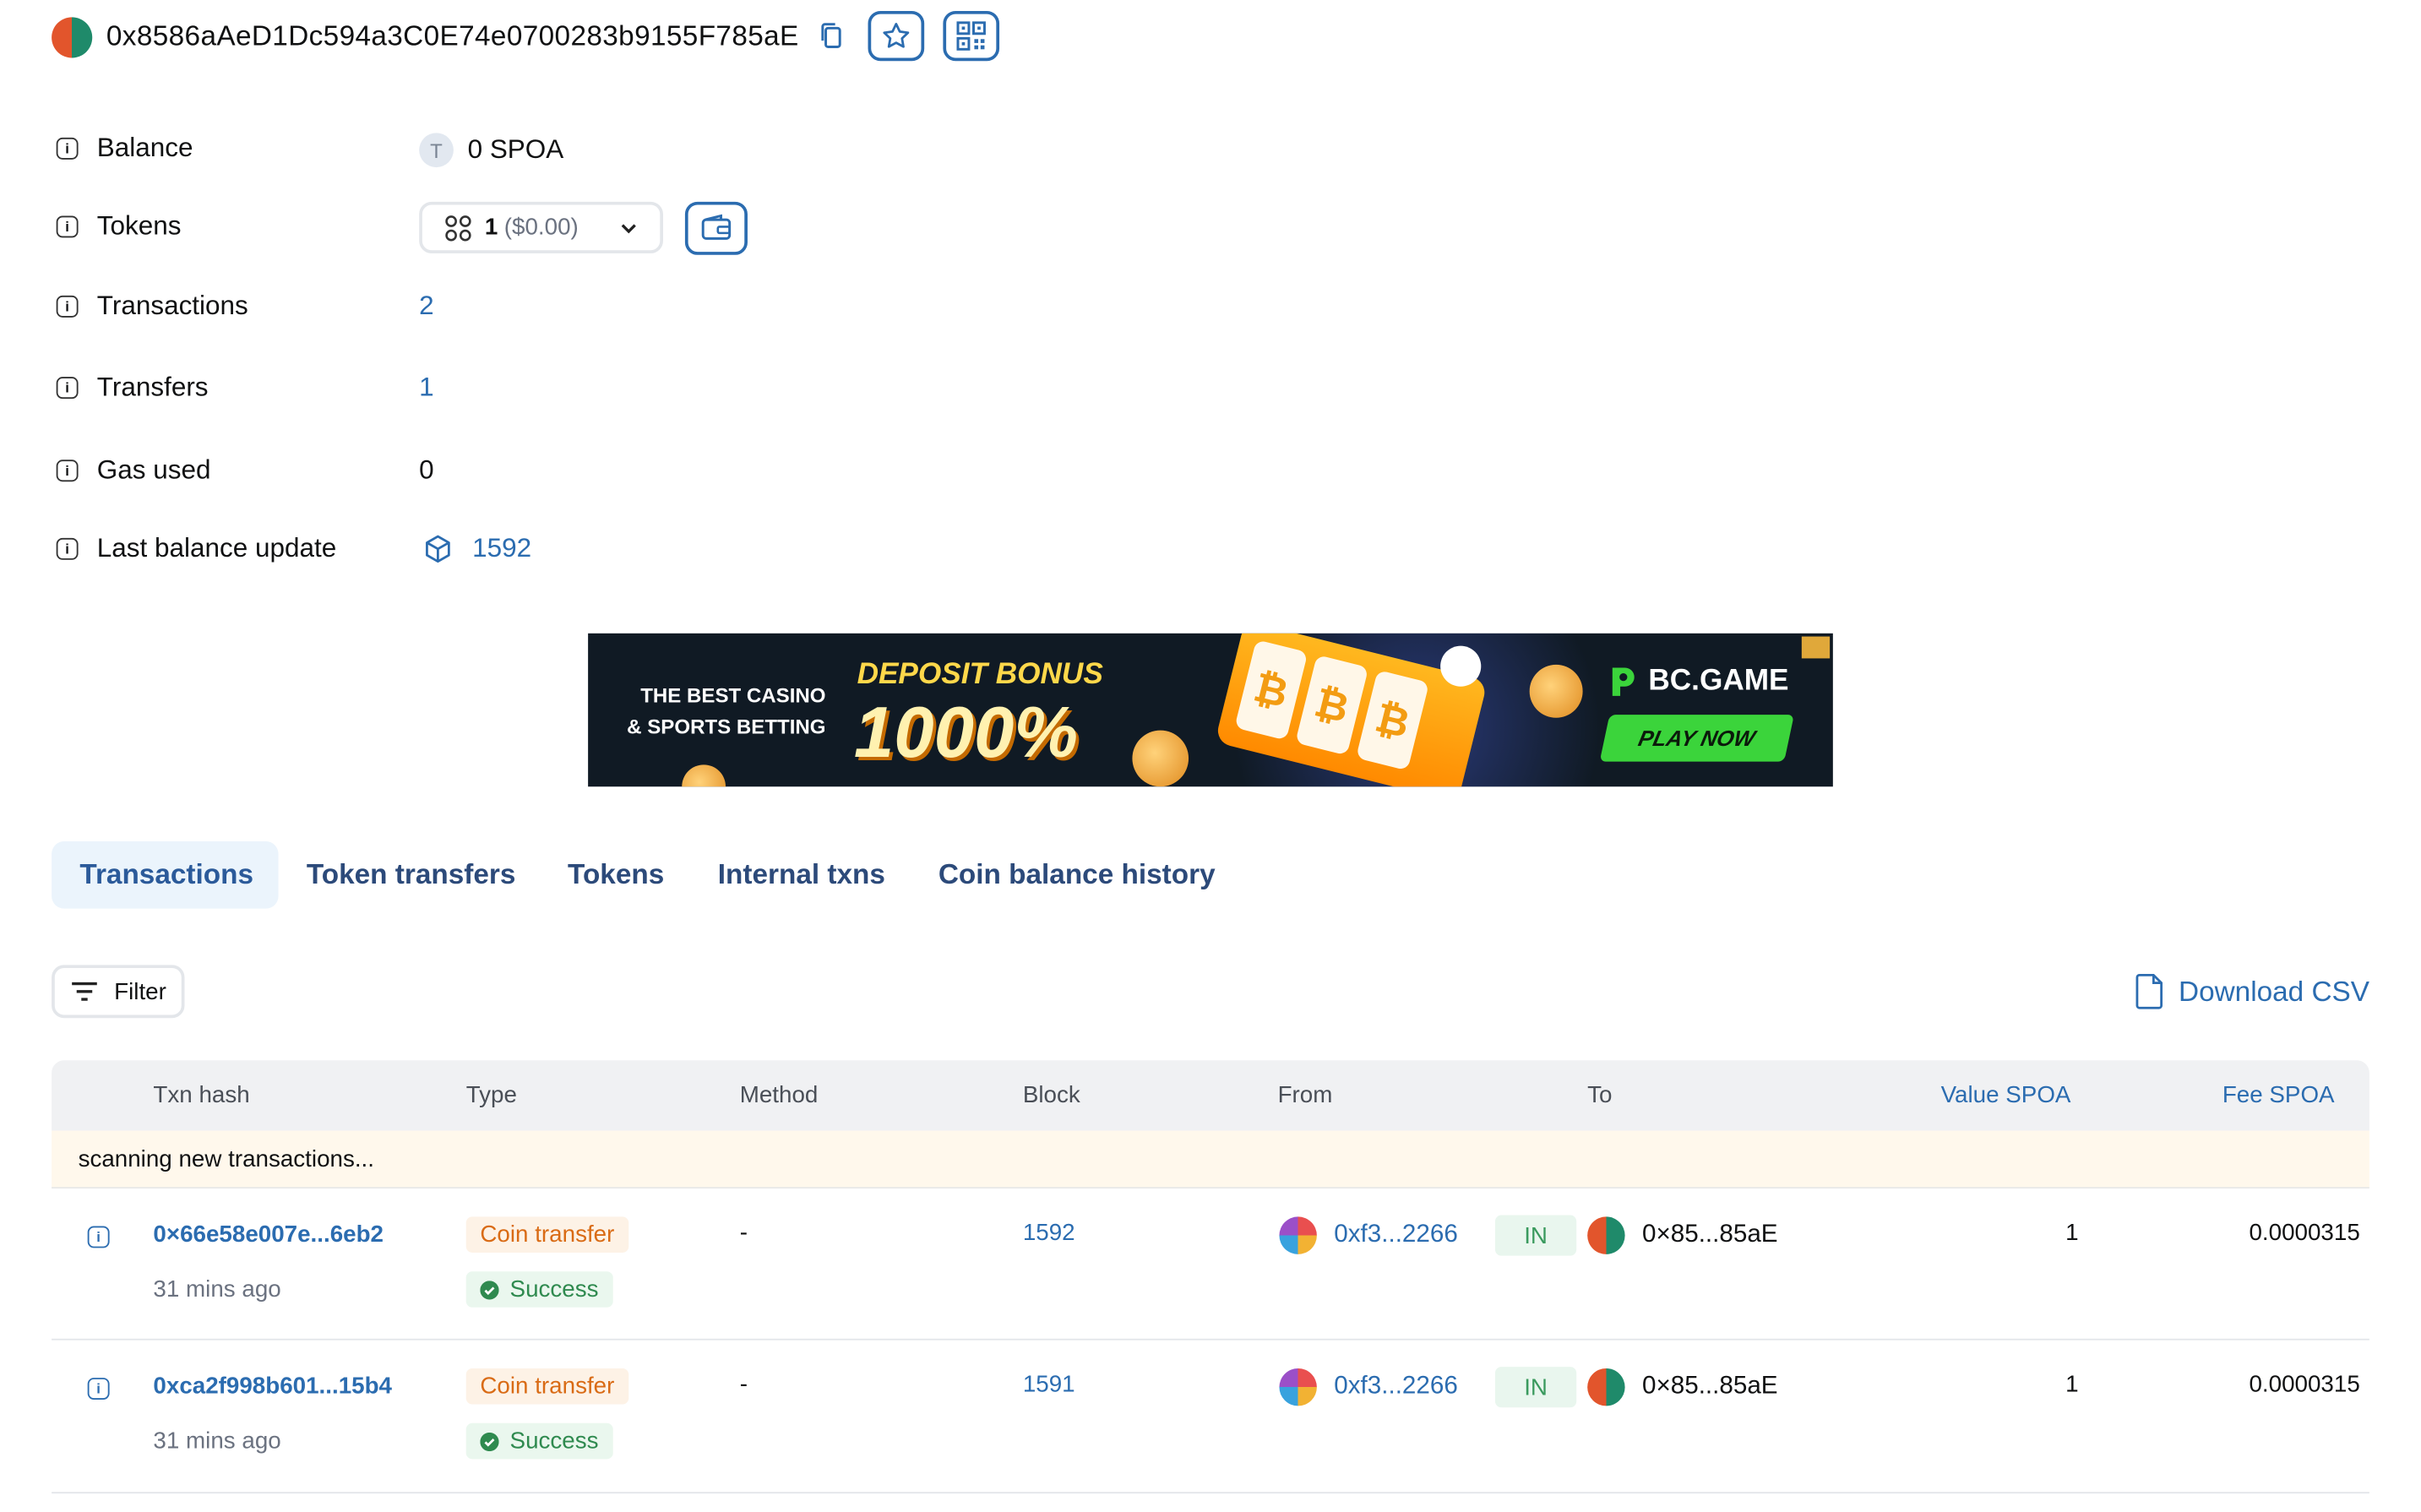 The height and width of the screenshot is (1512, 2421). I want to click on gas-used-label: Gas used, so click(153, 470).